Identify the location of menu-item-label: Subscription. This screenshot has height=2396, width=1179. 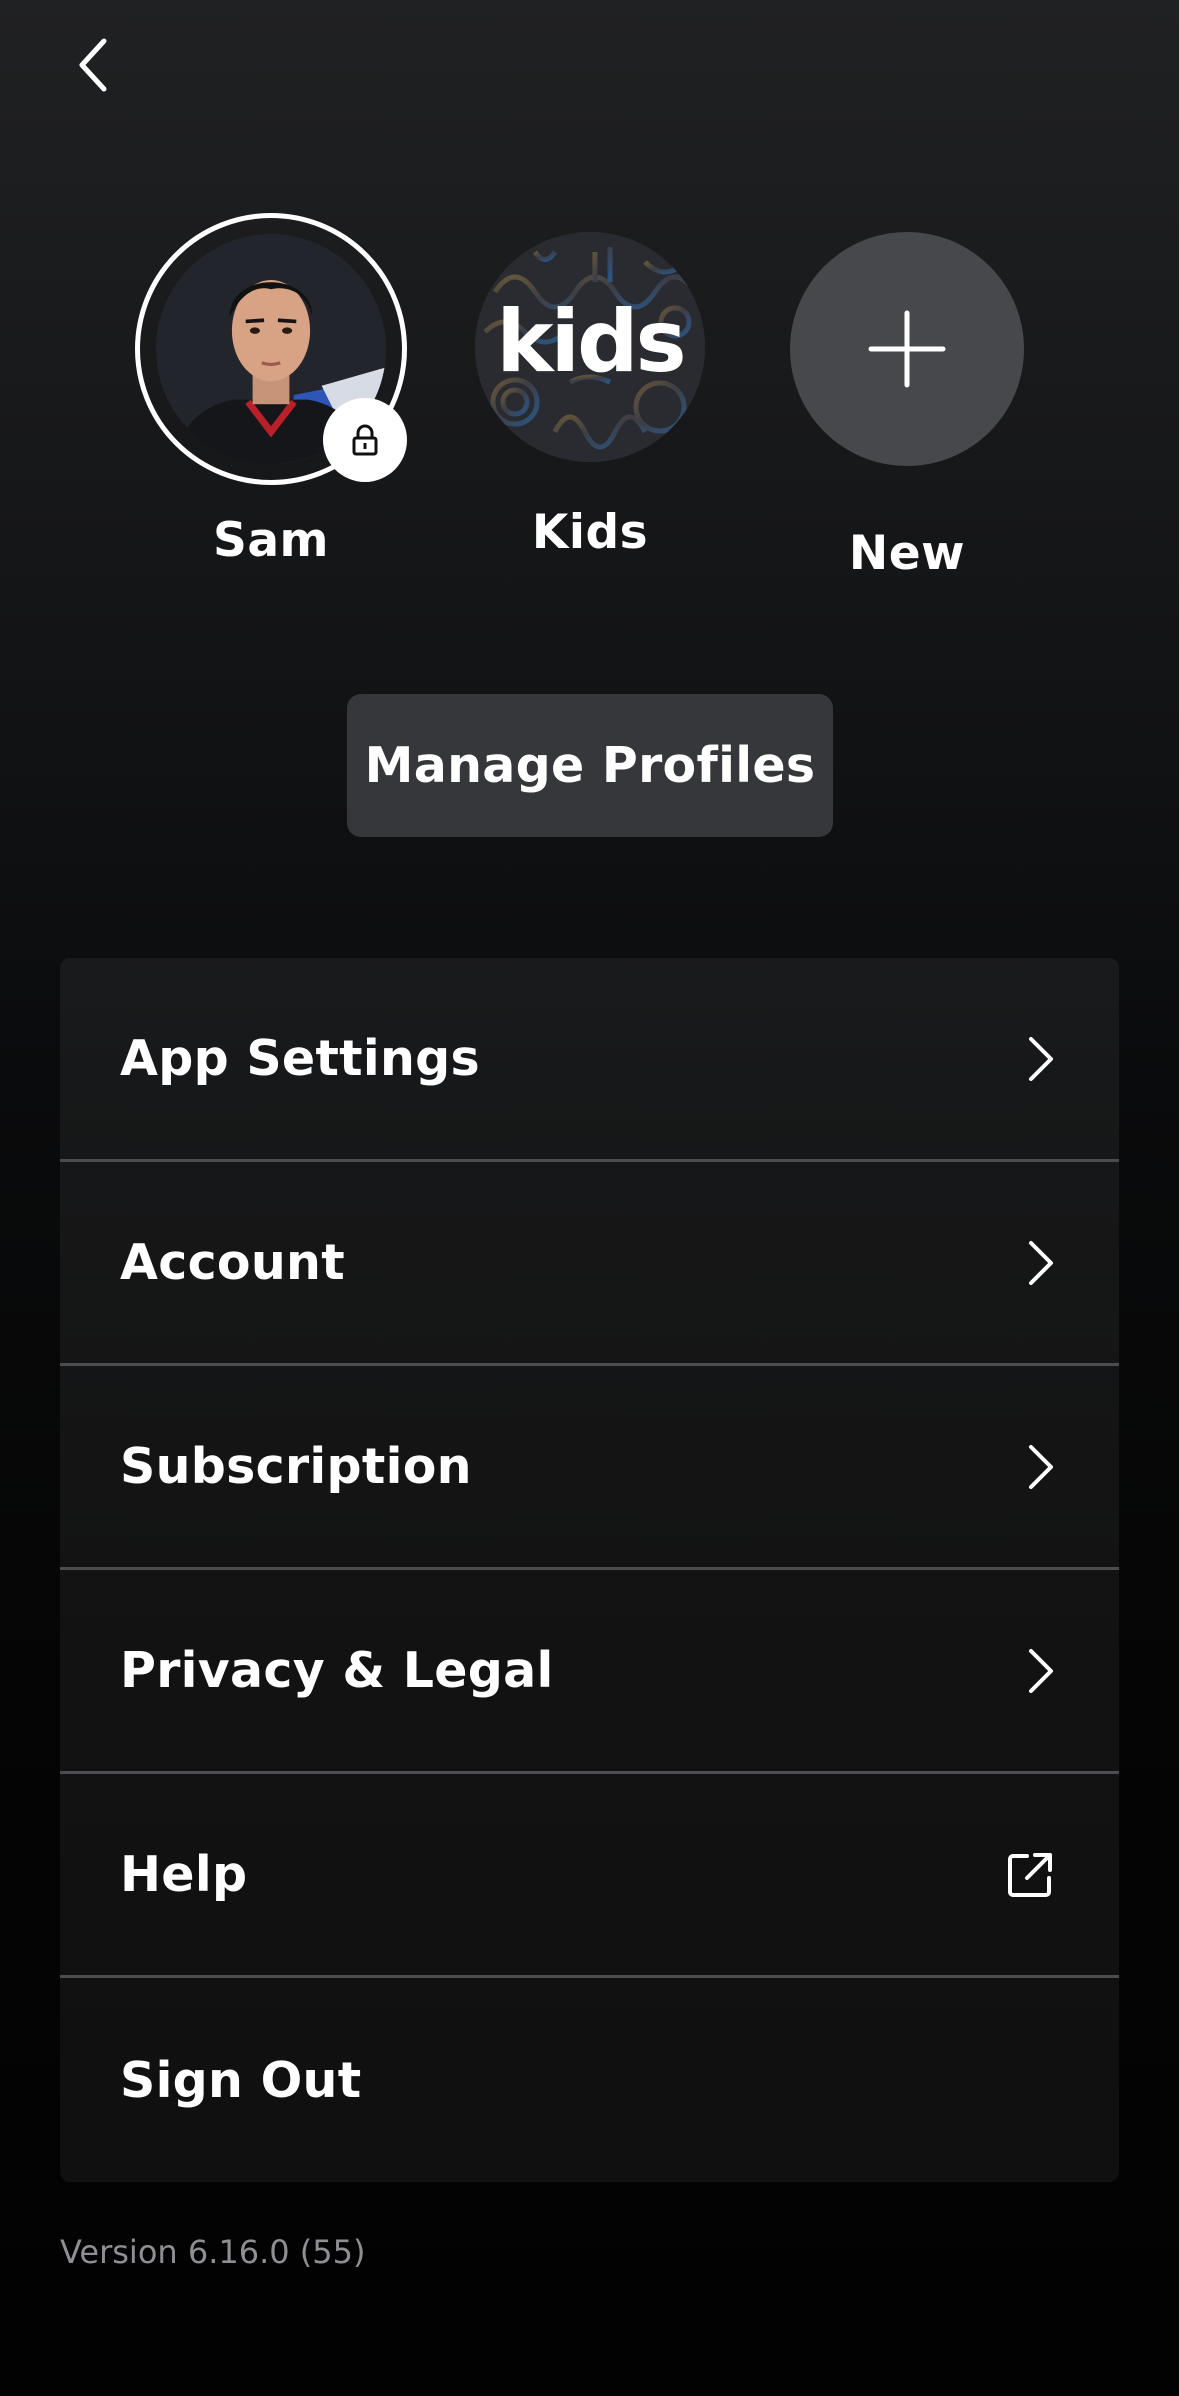
(296, 1466).